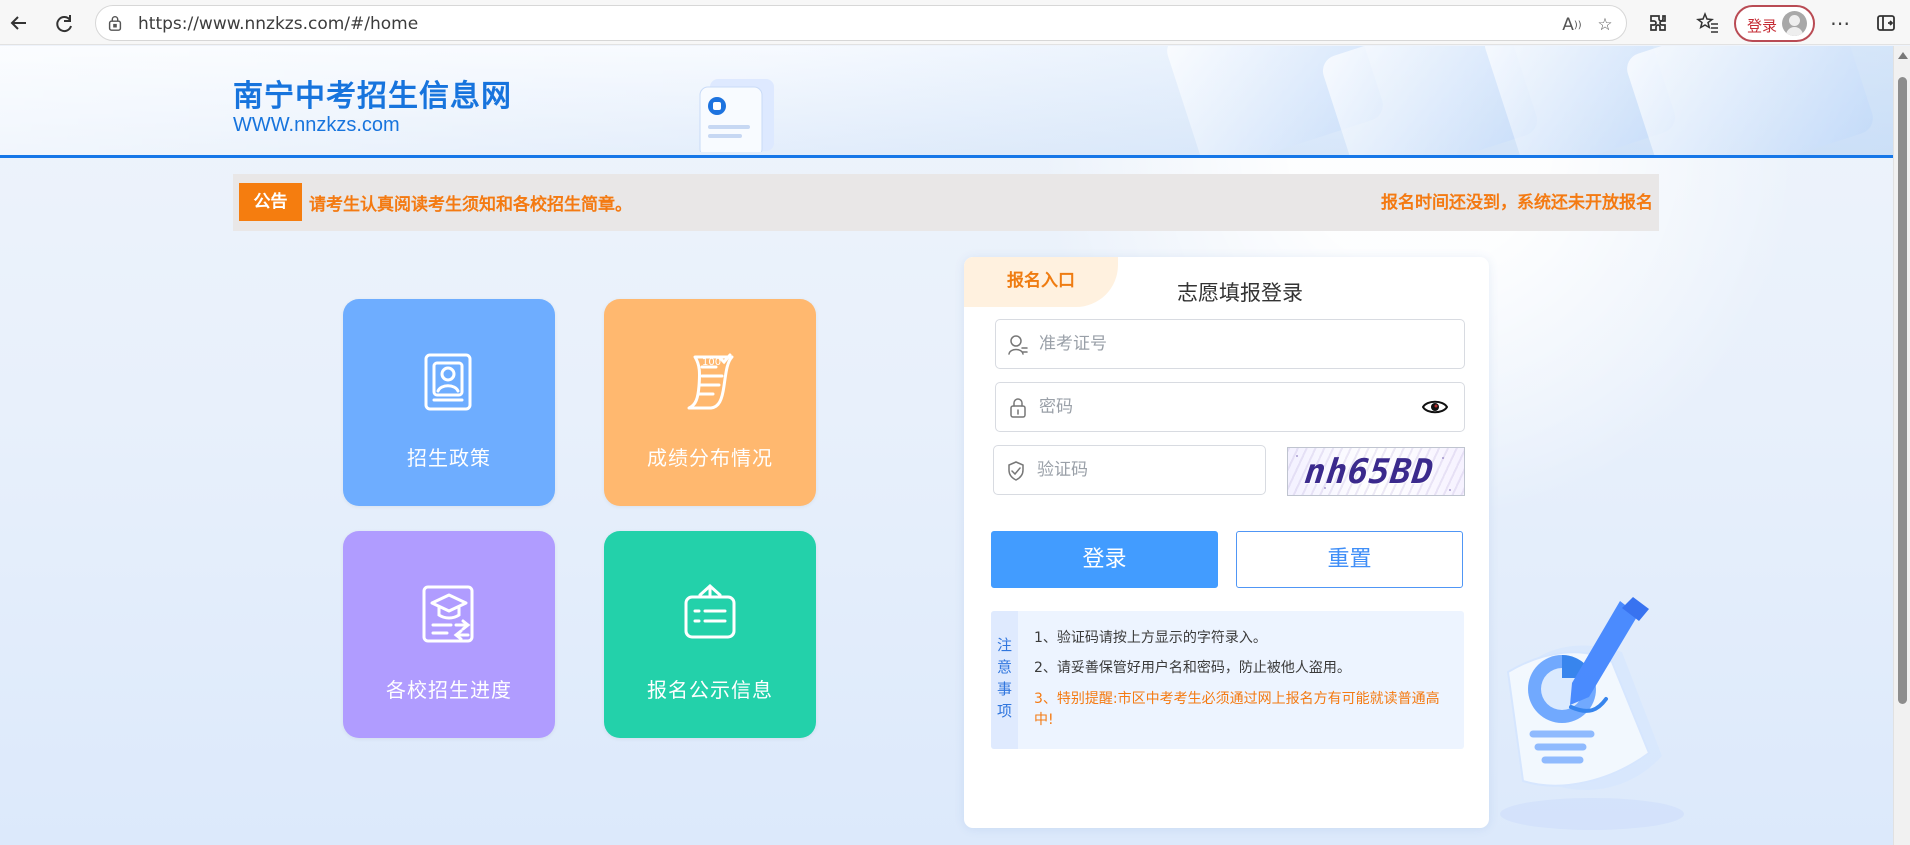  What do you see at coordinates (710, 458) in the screenshot?
I see `tile-label: 成绩分布情况` at bounding box center [710, 458].